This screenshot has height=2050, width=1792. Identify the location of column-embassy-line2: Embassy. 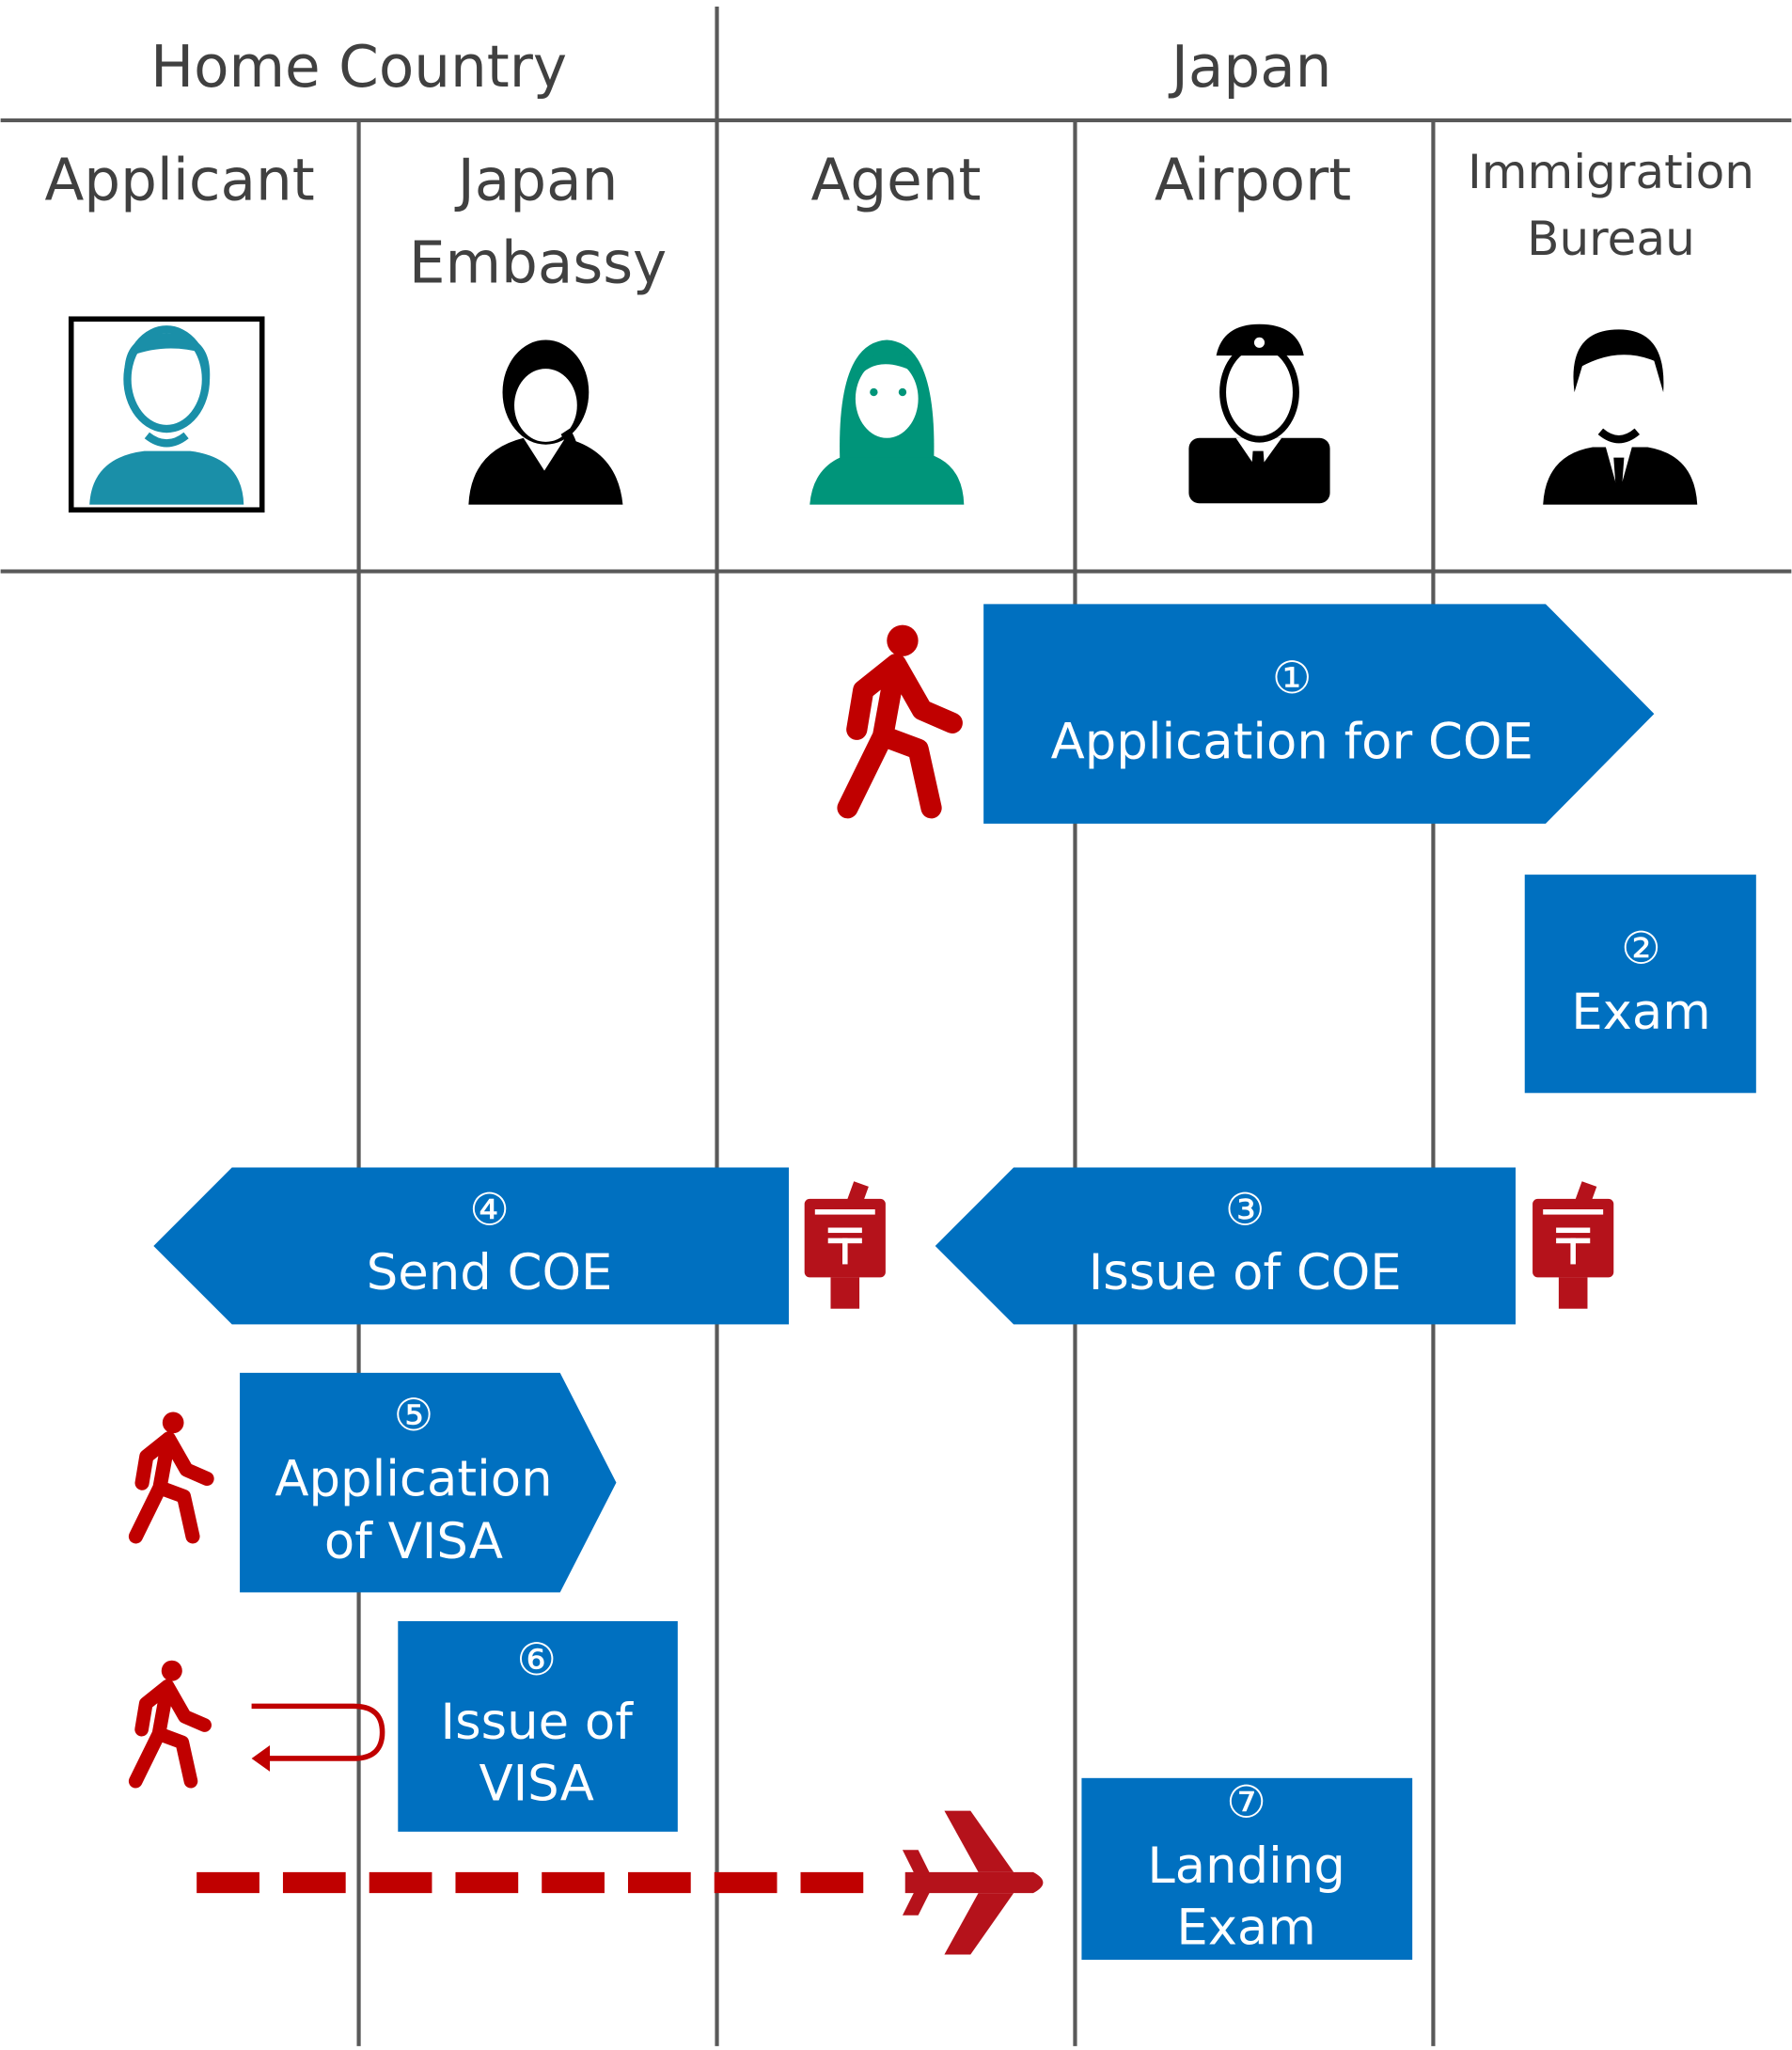
(538, 263).